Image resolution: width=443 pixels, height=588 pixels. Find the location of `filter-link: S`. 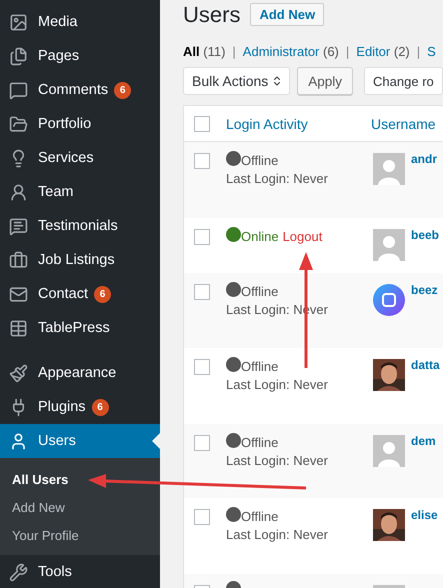

filter-link: S is located at coordinates (431, 51).